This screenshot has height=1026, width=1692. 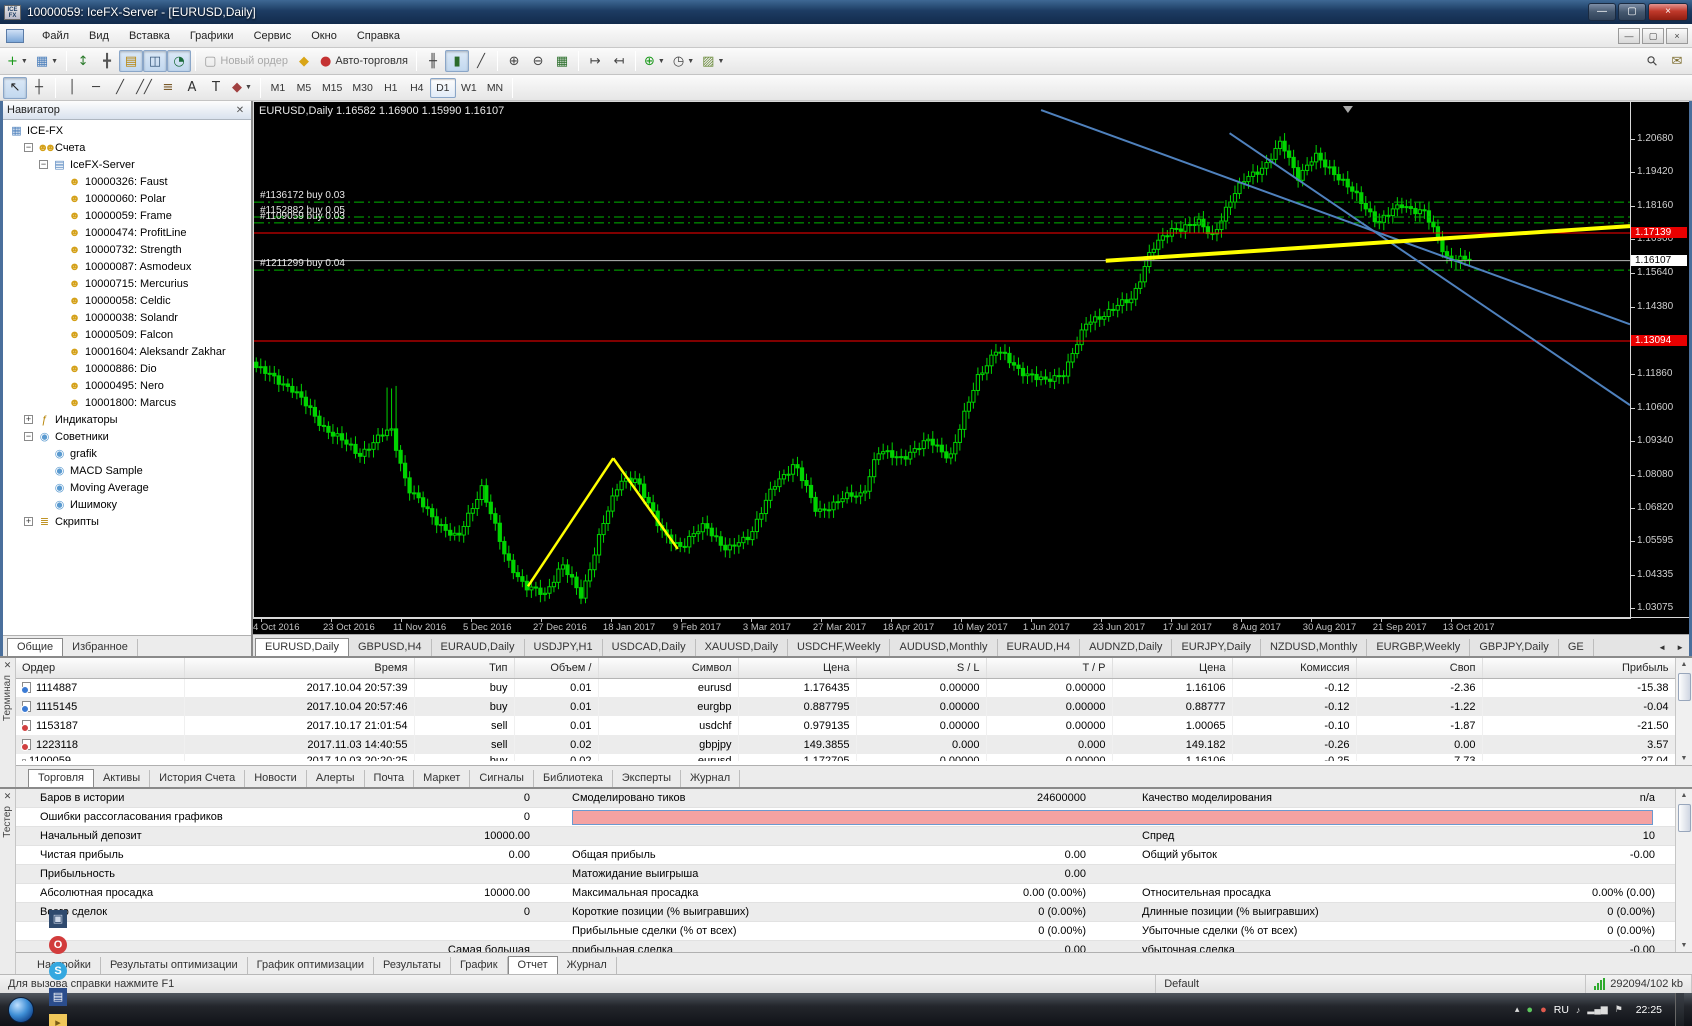 What do you see at coordinates (127, 521) in the screenshot?
I see `tree-item-23: + ≣ Скрипты` at bounding box center [127, 521].